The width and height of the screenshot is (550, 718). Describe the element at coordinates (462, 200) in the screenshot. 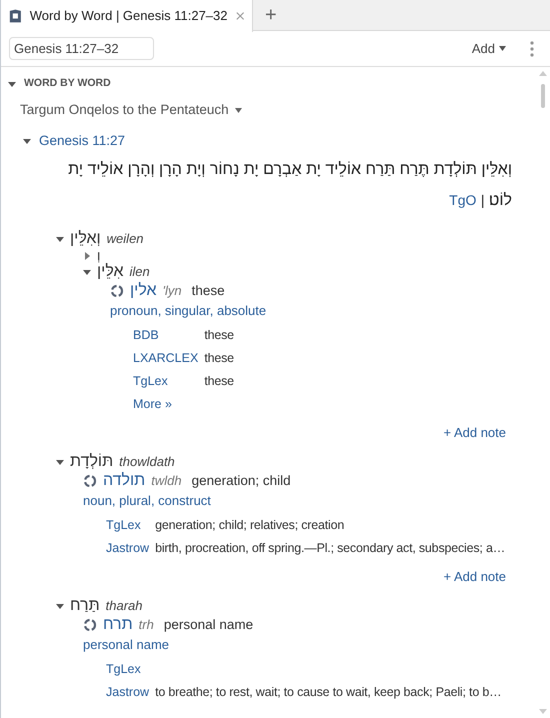

I see `source-link: TgO` at that location.